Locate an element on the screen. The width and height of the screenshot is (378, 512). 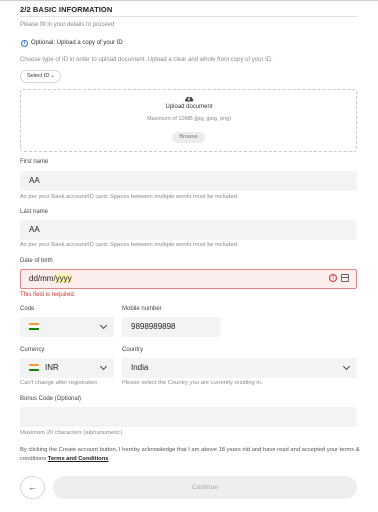
currency-label: Currency is located at coordinates (32, 350).